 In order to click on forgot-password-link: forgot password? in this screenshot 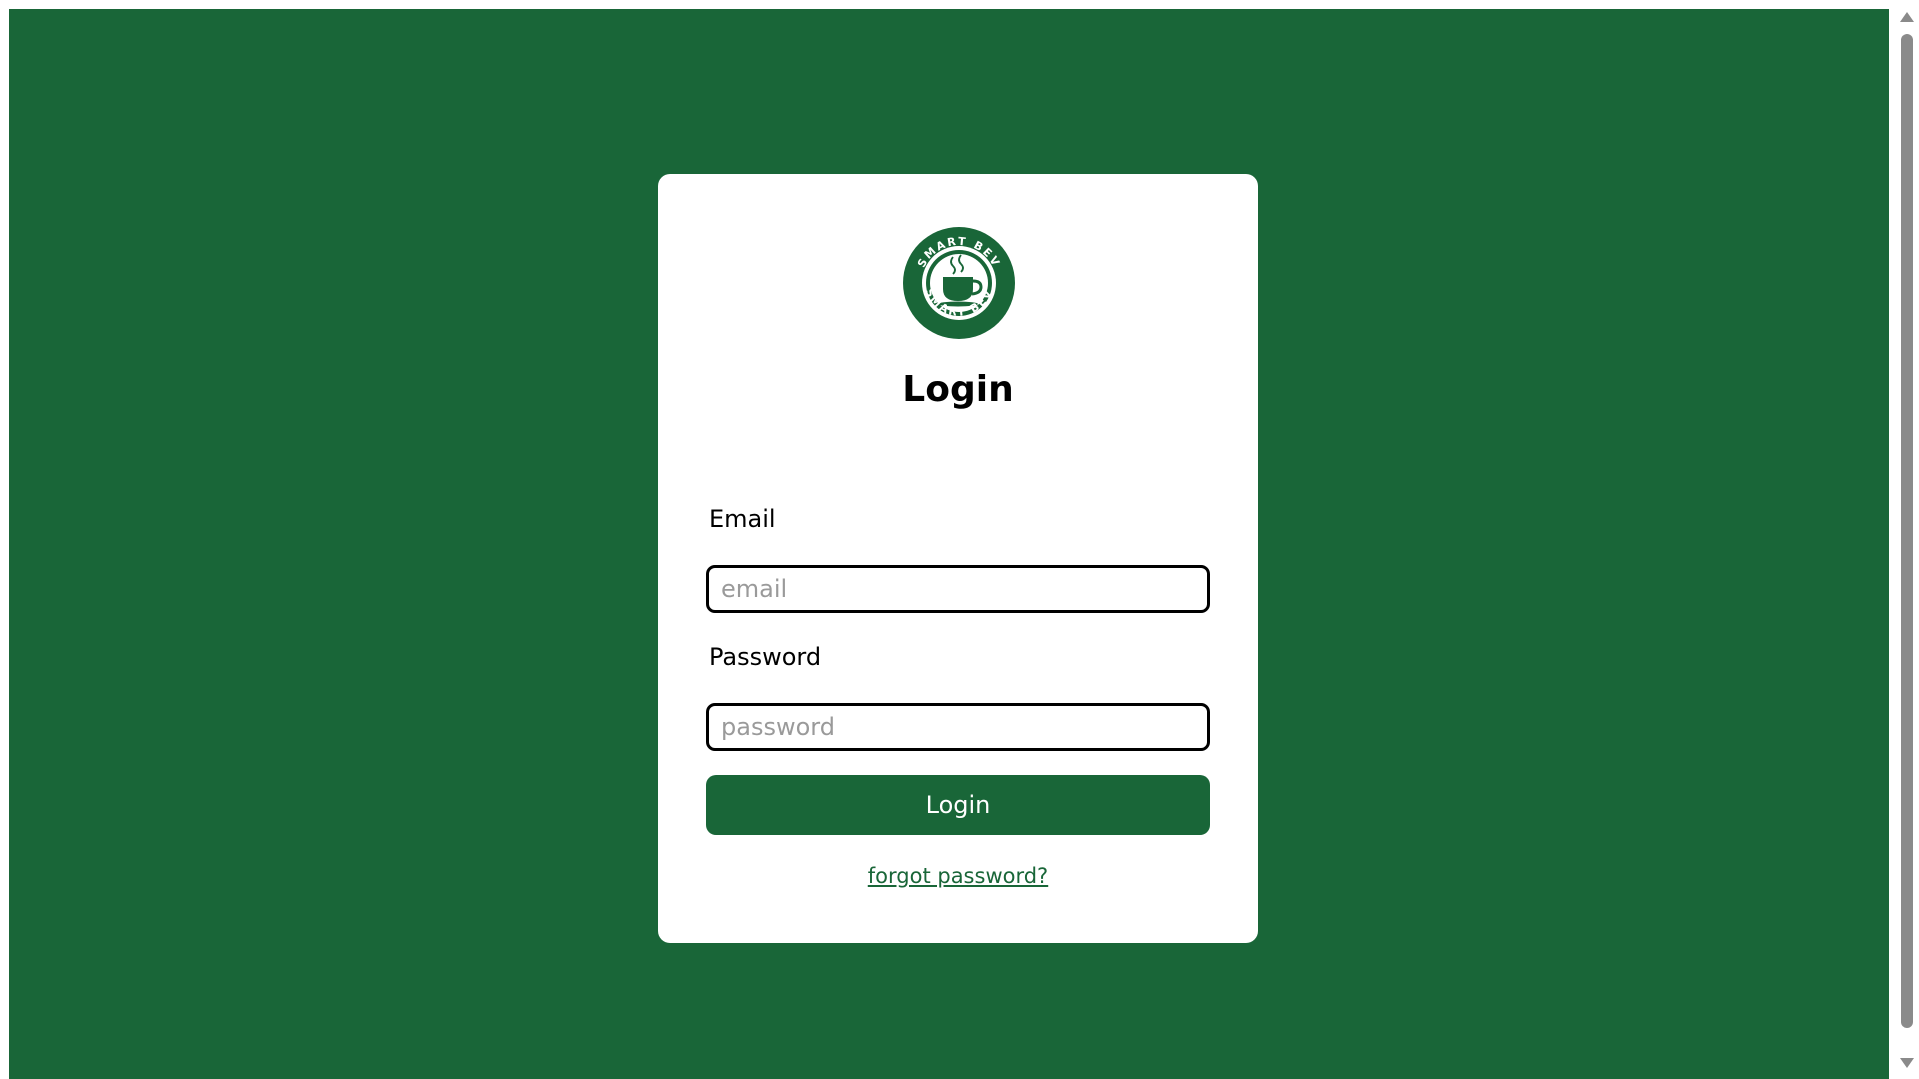, I will do `click(958, 876)`.